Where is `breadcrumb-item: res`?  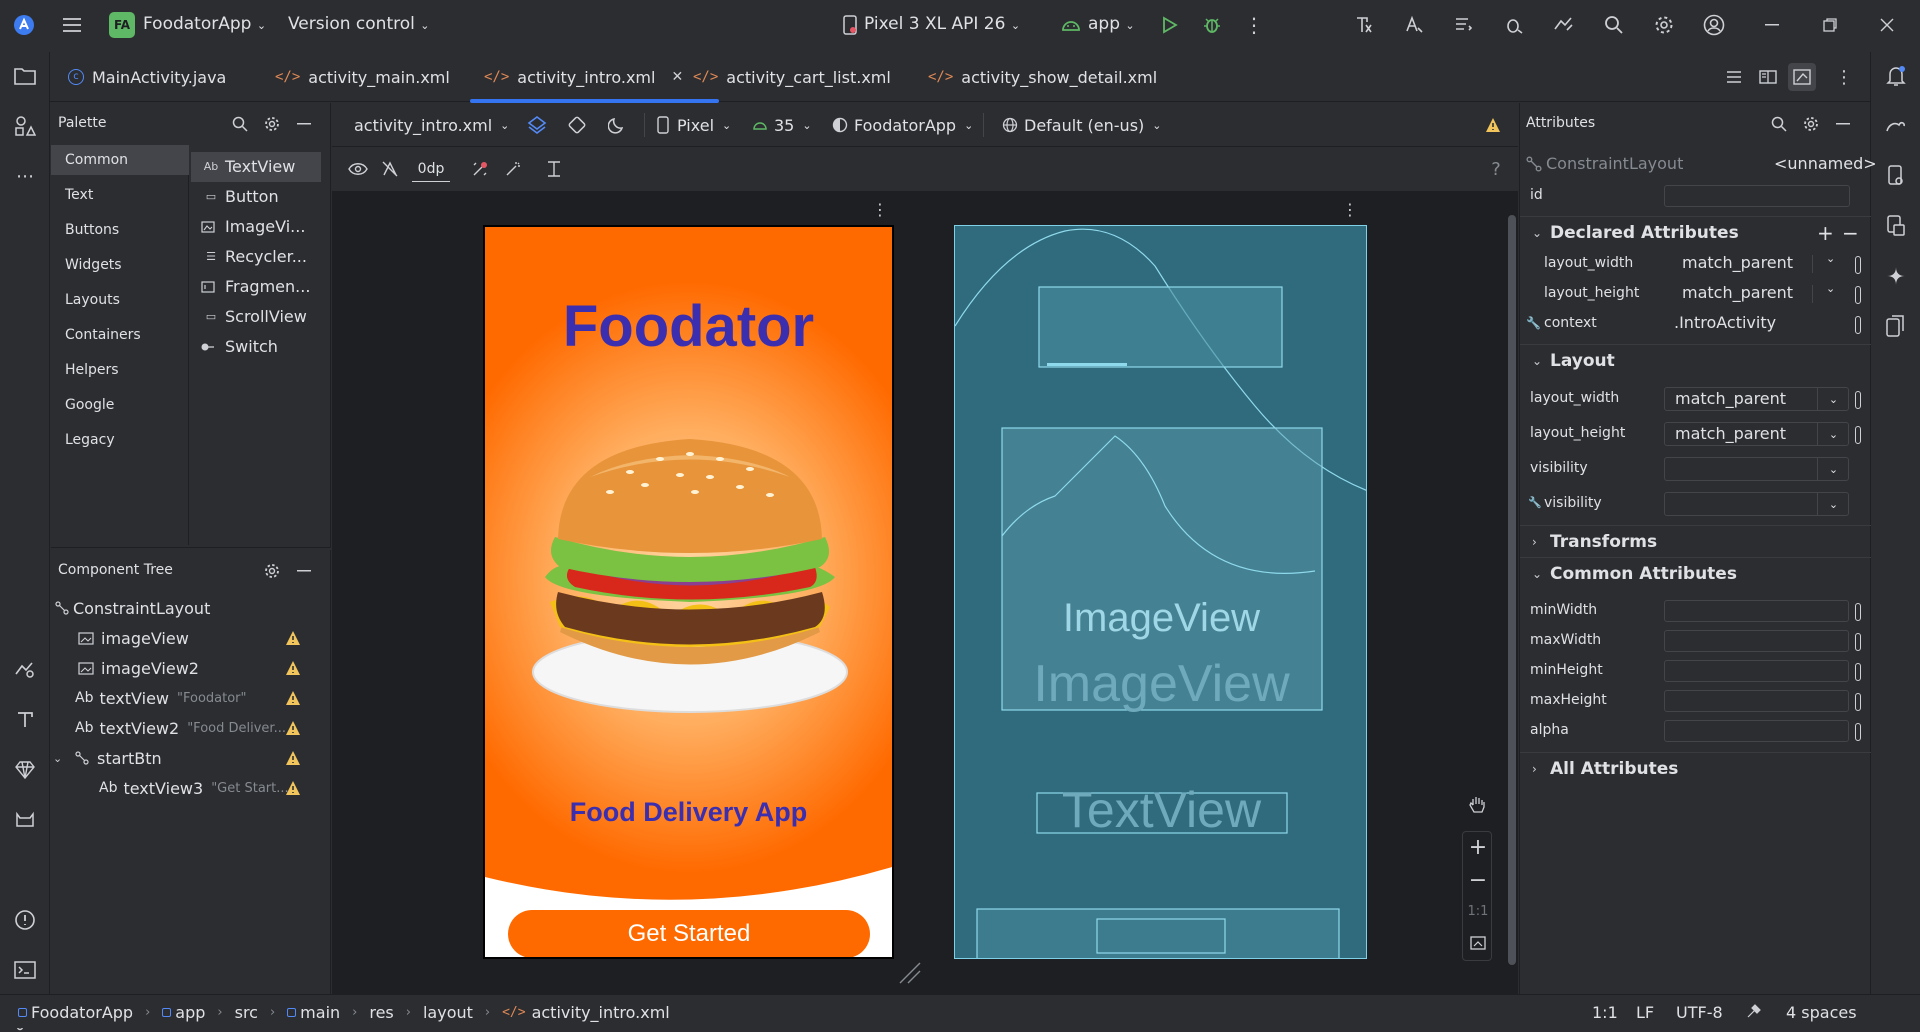
breadcrumb-item: res is located at coordinates (381, 1012).